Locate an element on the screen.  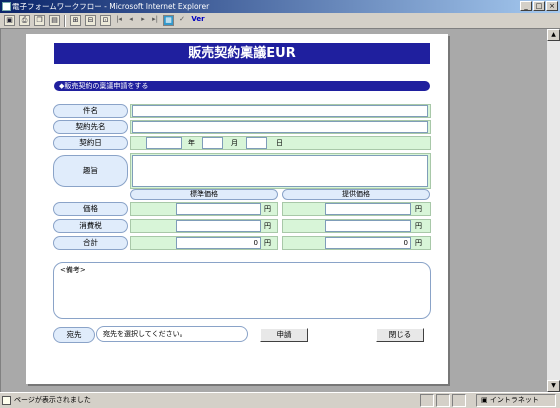
first-page-icon: |◂ is located at coordinates (119, 20).